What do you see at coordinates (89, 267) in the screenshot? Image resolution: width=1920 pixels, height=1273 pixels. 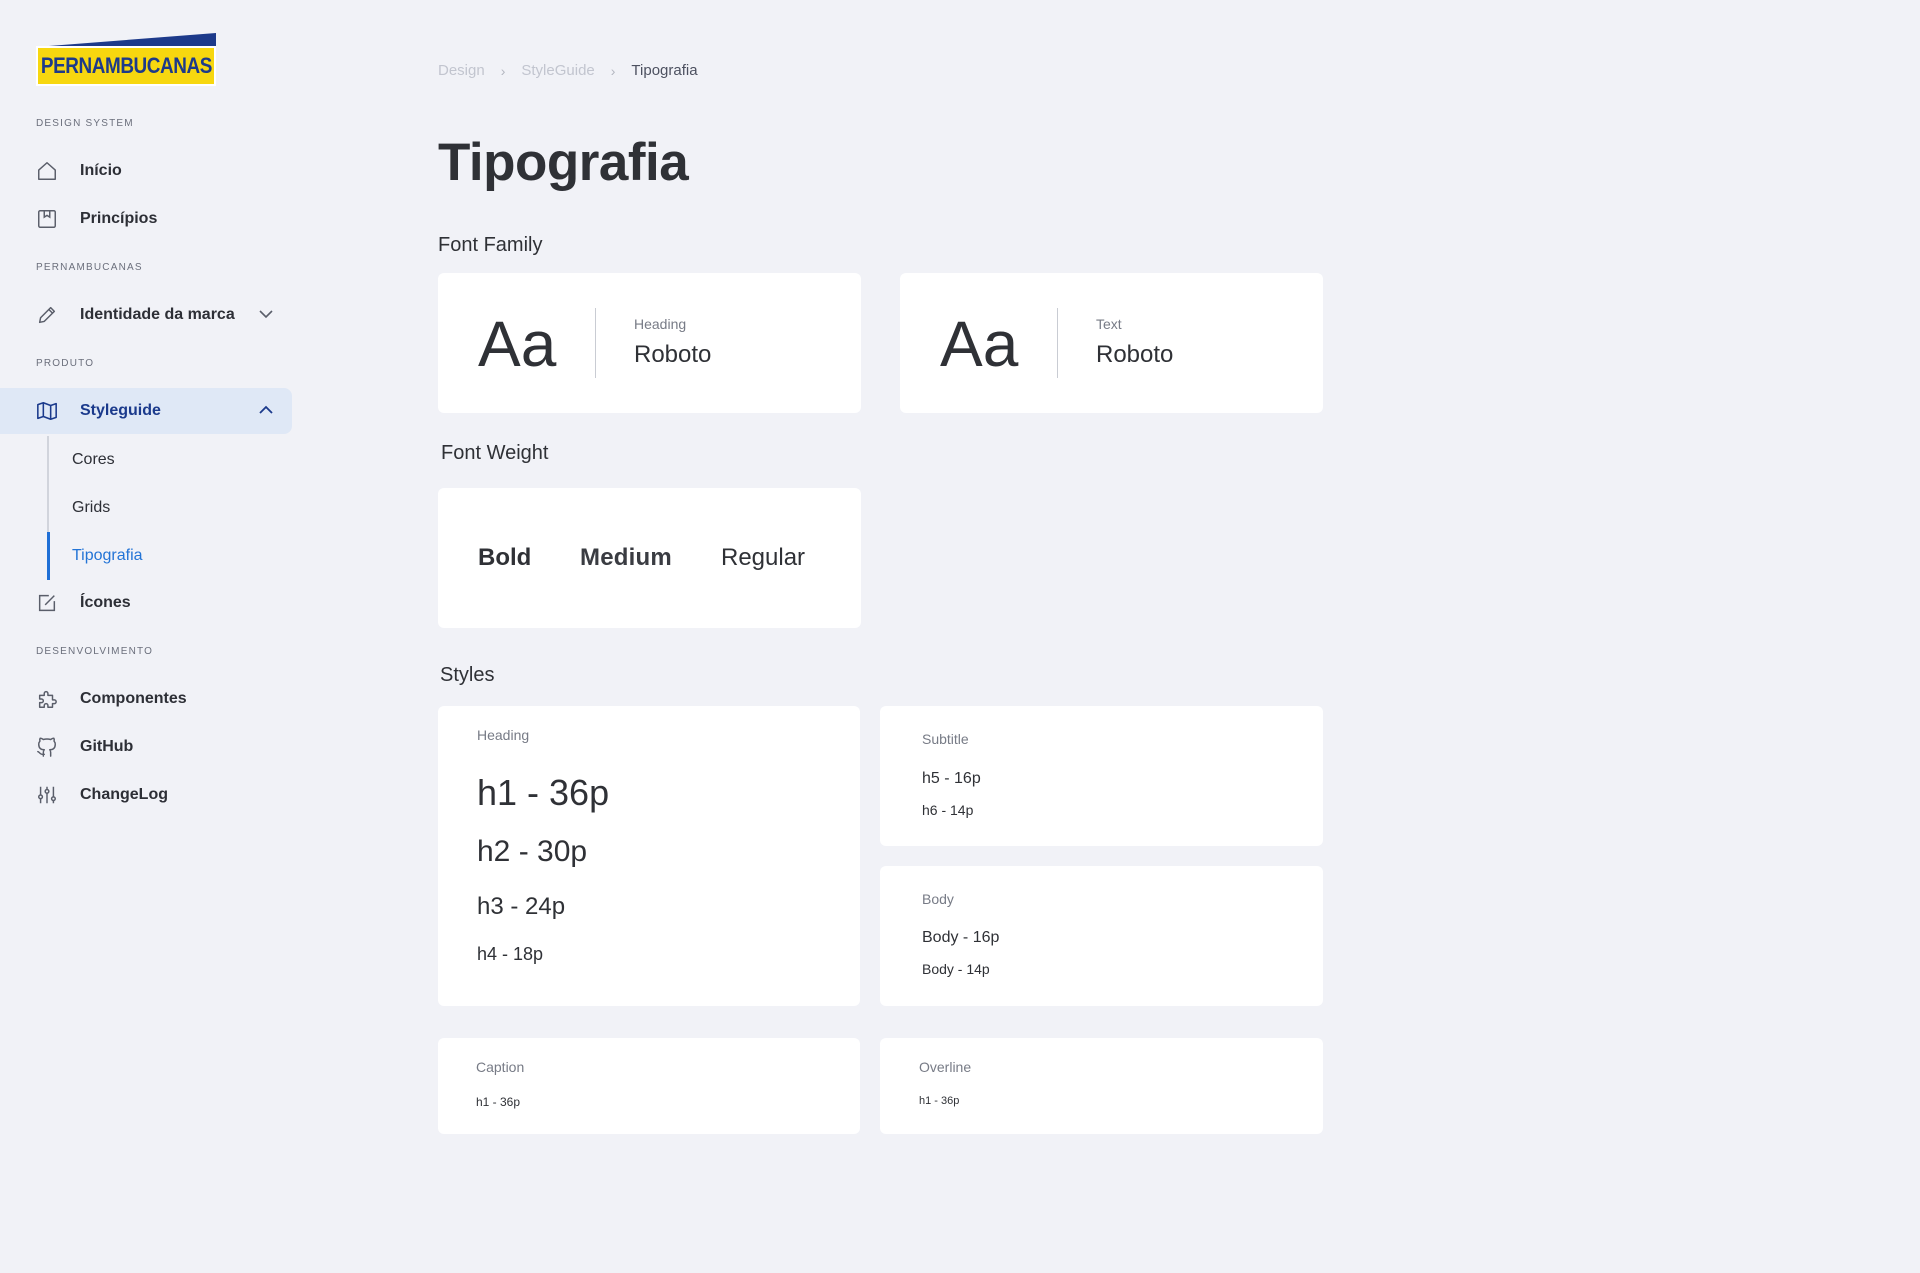 I see `section-label-pernambucanas: PERNAMBUCANAS` at bounding box center [89, 267].